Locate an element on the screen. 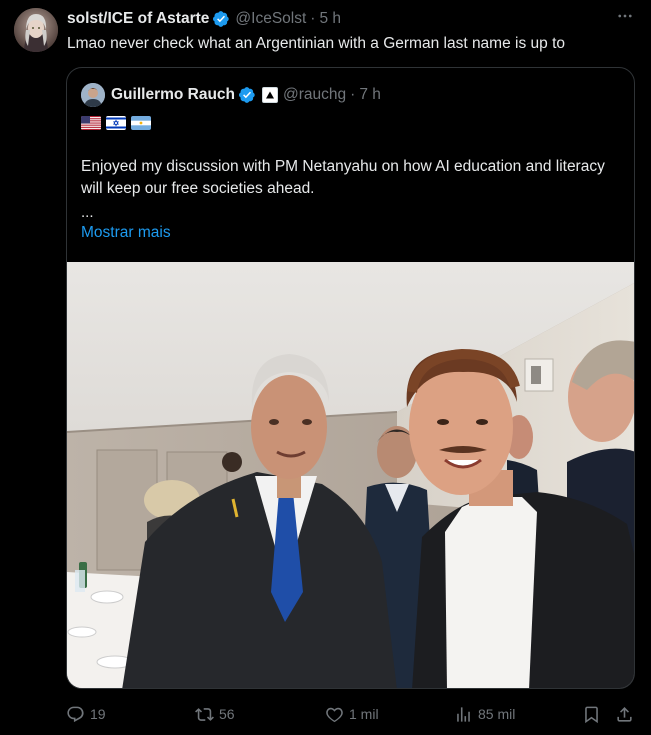 The image size is (651, 735). share-icon is located at coordinates (624, 714).